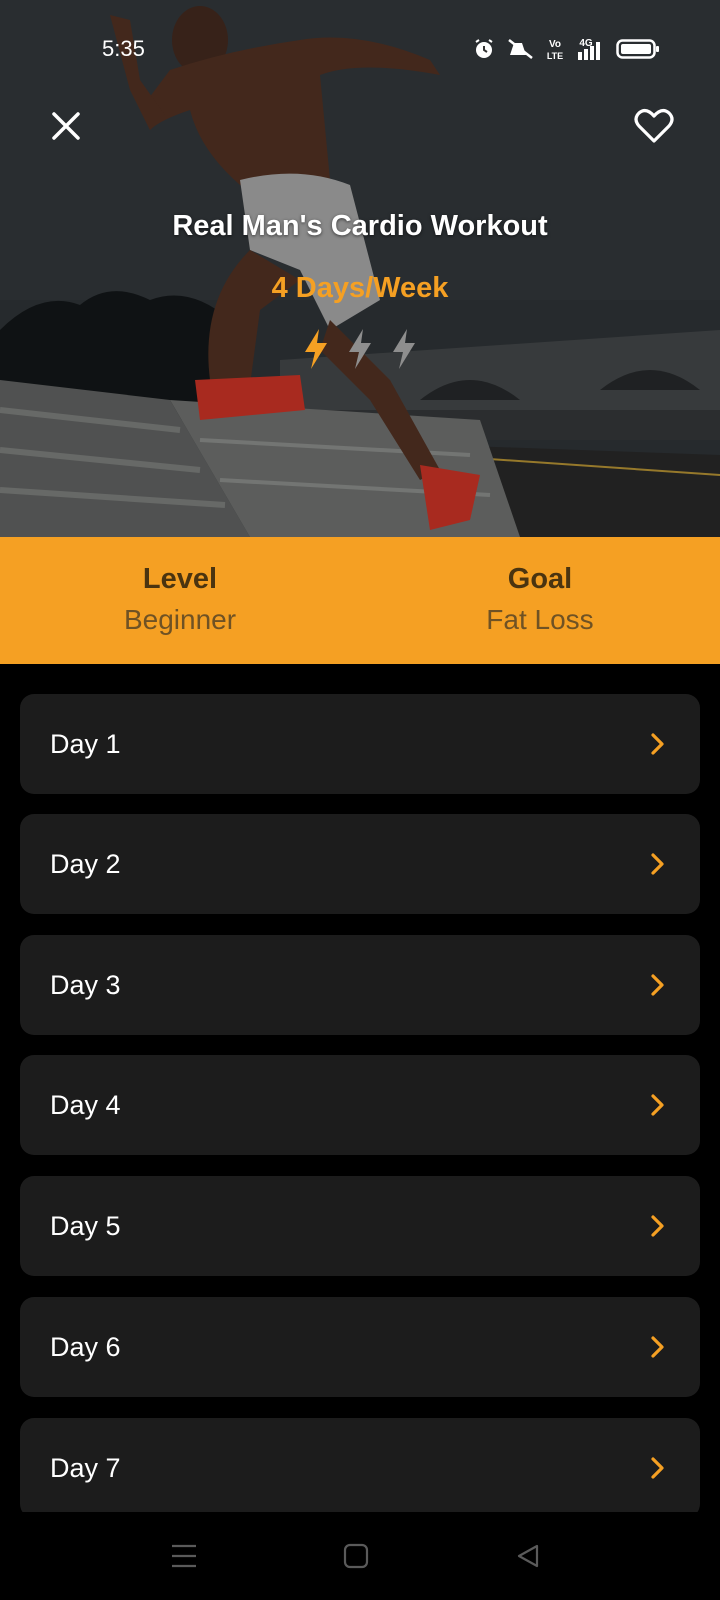  I want to click on nav-menu-button, so click(184, 1556).